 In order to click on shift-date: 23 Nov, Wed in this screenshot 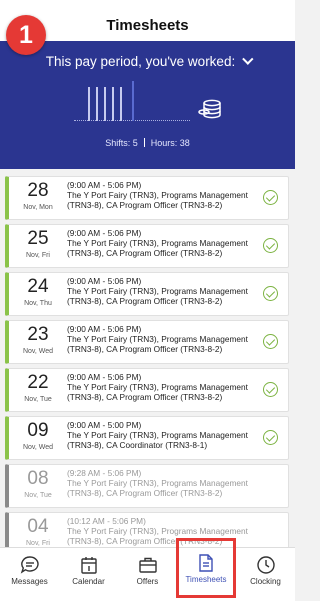, I will do `click(38, 339)`.